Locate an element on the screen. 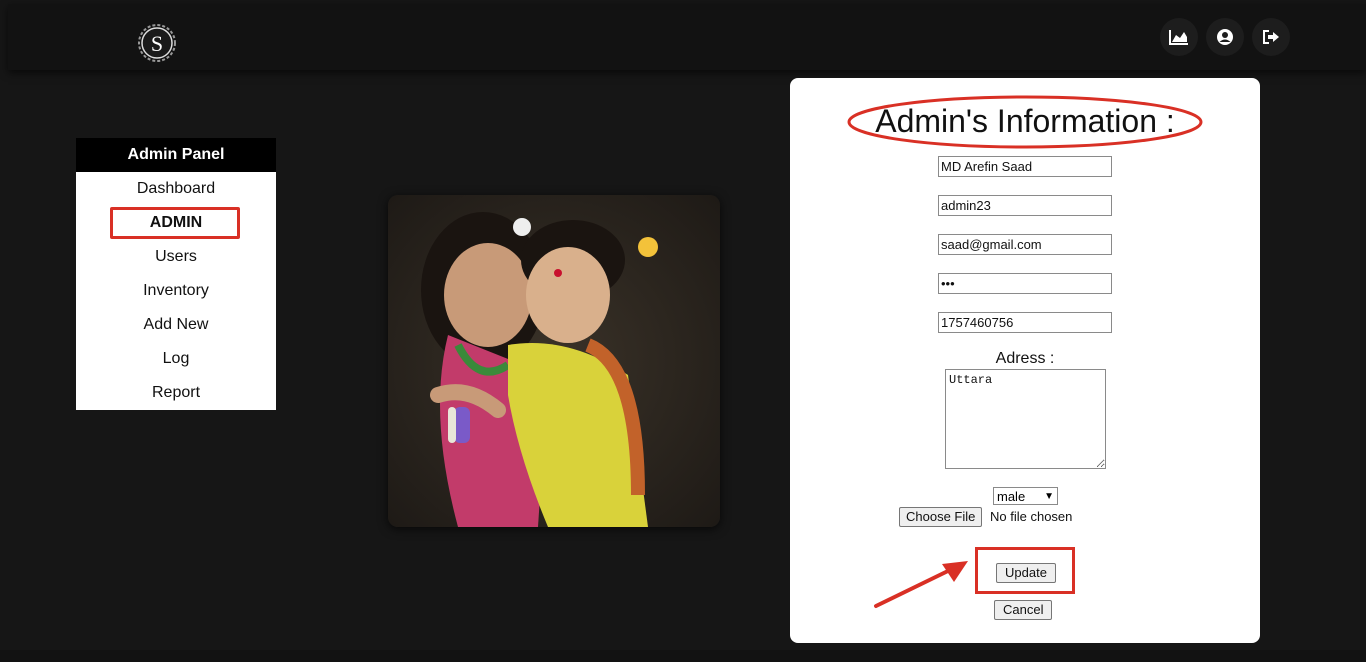  sidebar-item-admin: ADMIN is located at coordinates (176, 223).